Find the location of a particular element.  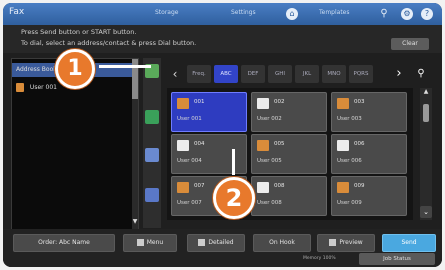

contact-tile: 003 User 003 is located at coordinates (369, 112).